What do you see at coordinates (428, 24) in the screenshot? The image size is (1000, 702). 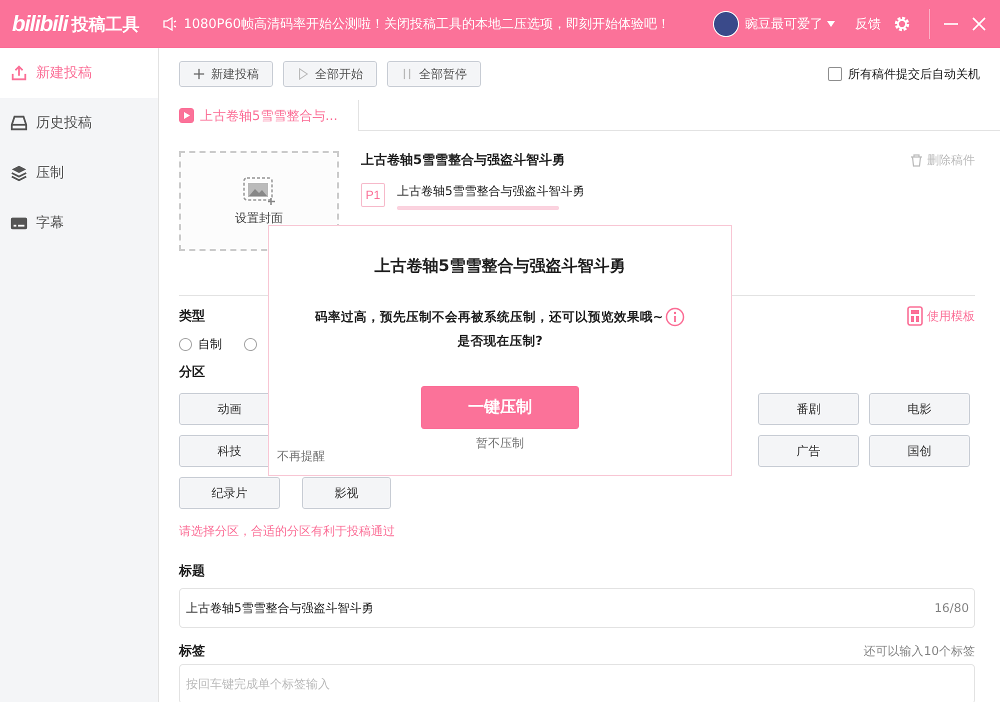 I see `notice-text: 1080P60帧高清码率开始公测啦！关闭投稿工具的本地二压选项，即刻开始体验吧！` at bounding box center [428, 24].